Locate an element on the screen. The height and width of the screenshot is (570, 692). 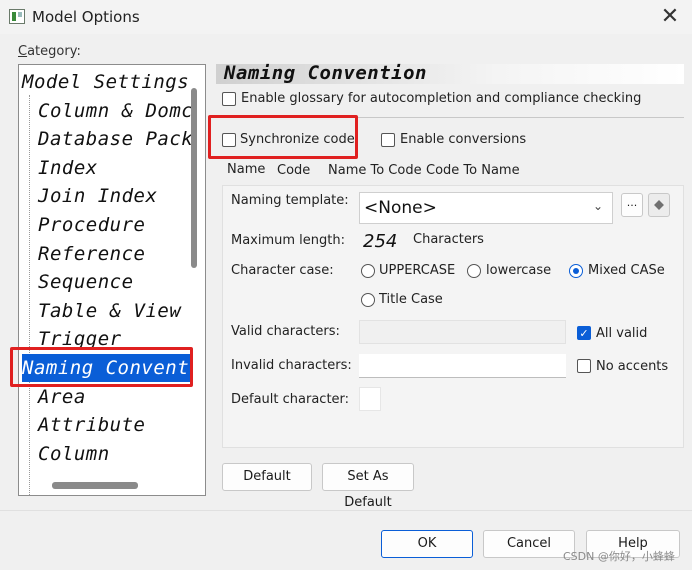
tab-code-to-name: Code To Name is located at coordinates (473, 170).